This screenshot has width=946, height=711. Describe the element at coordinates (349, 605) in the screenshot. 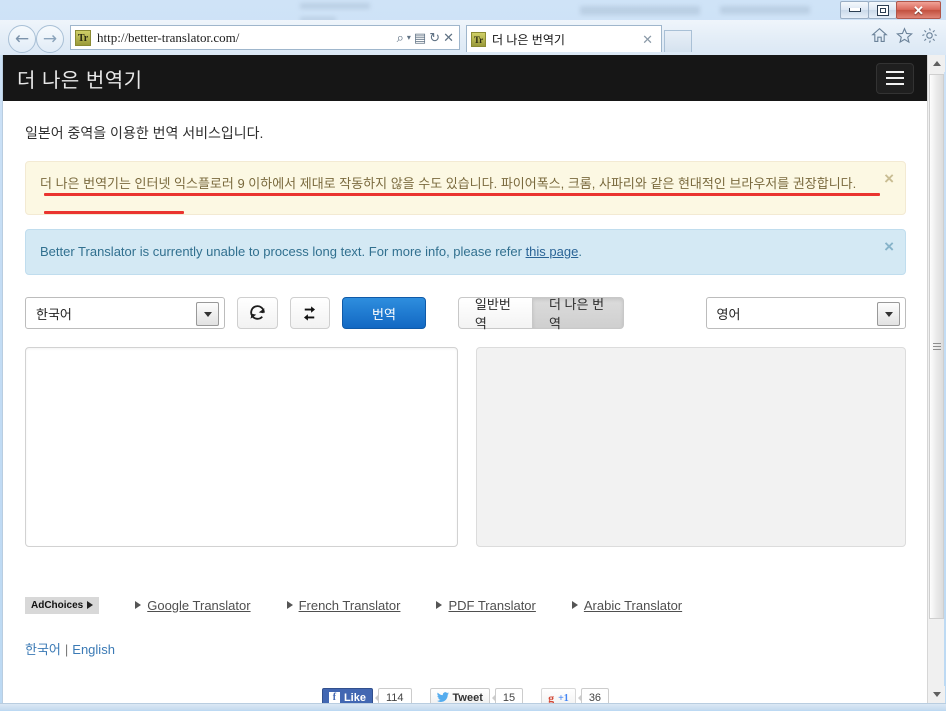

I see `ad-link-label: French Translator` at that location.